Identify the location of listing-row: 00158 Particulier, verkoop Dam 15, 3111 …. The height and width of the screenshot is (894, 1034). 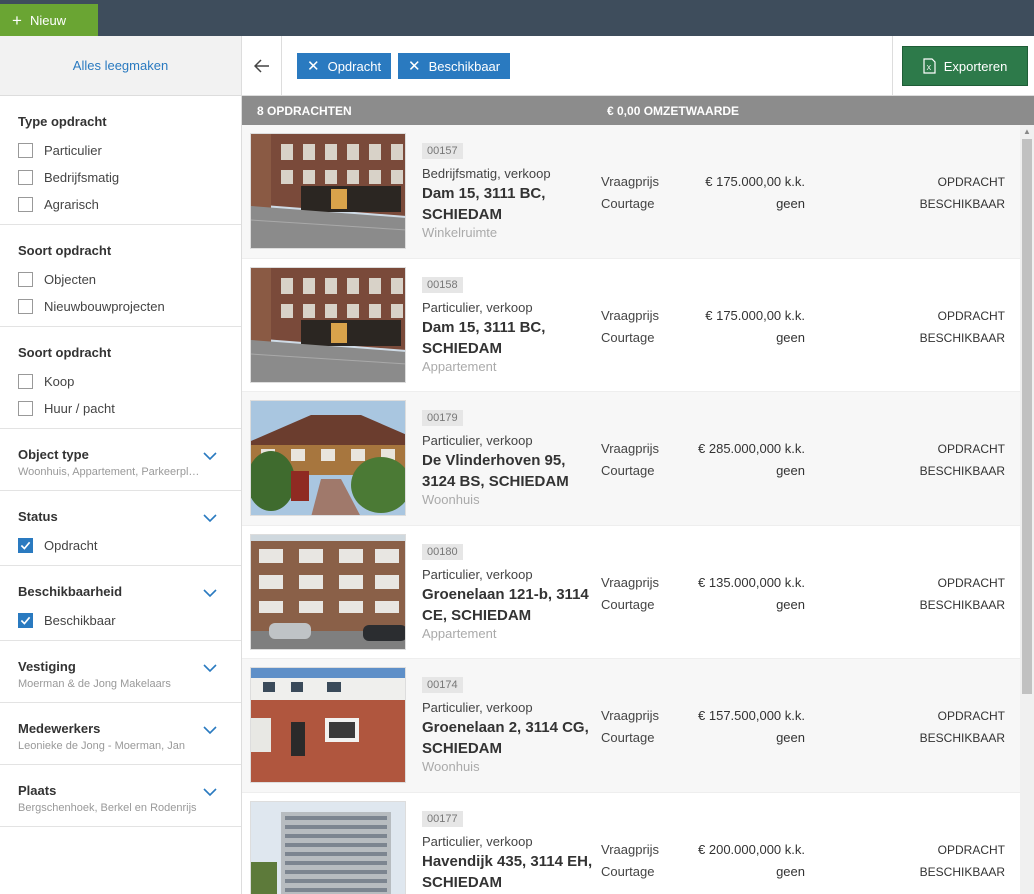
(631, 325).